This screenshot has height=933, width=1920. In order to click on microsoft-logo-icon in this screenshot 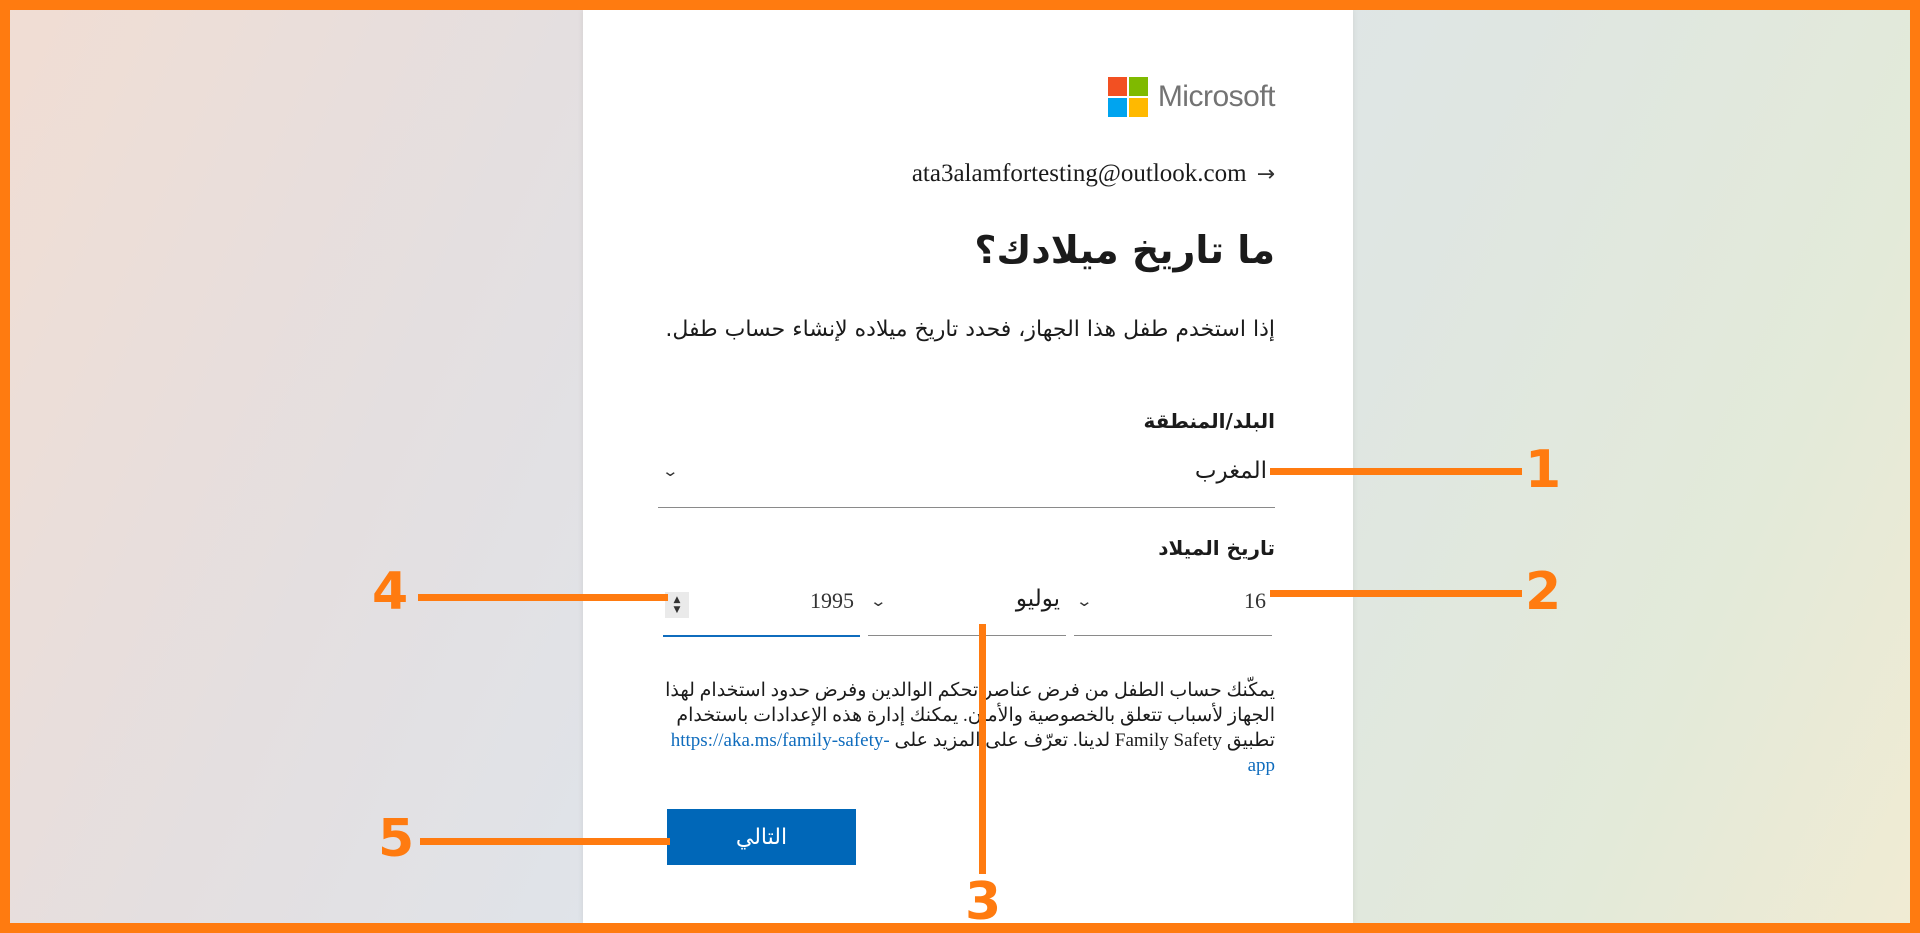, I will do `click(1127, 97)`.